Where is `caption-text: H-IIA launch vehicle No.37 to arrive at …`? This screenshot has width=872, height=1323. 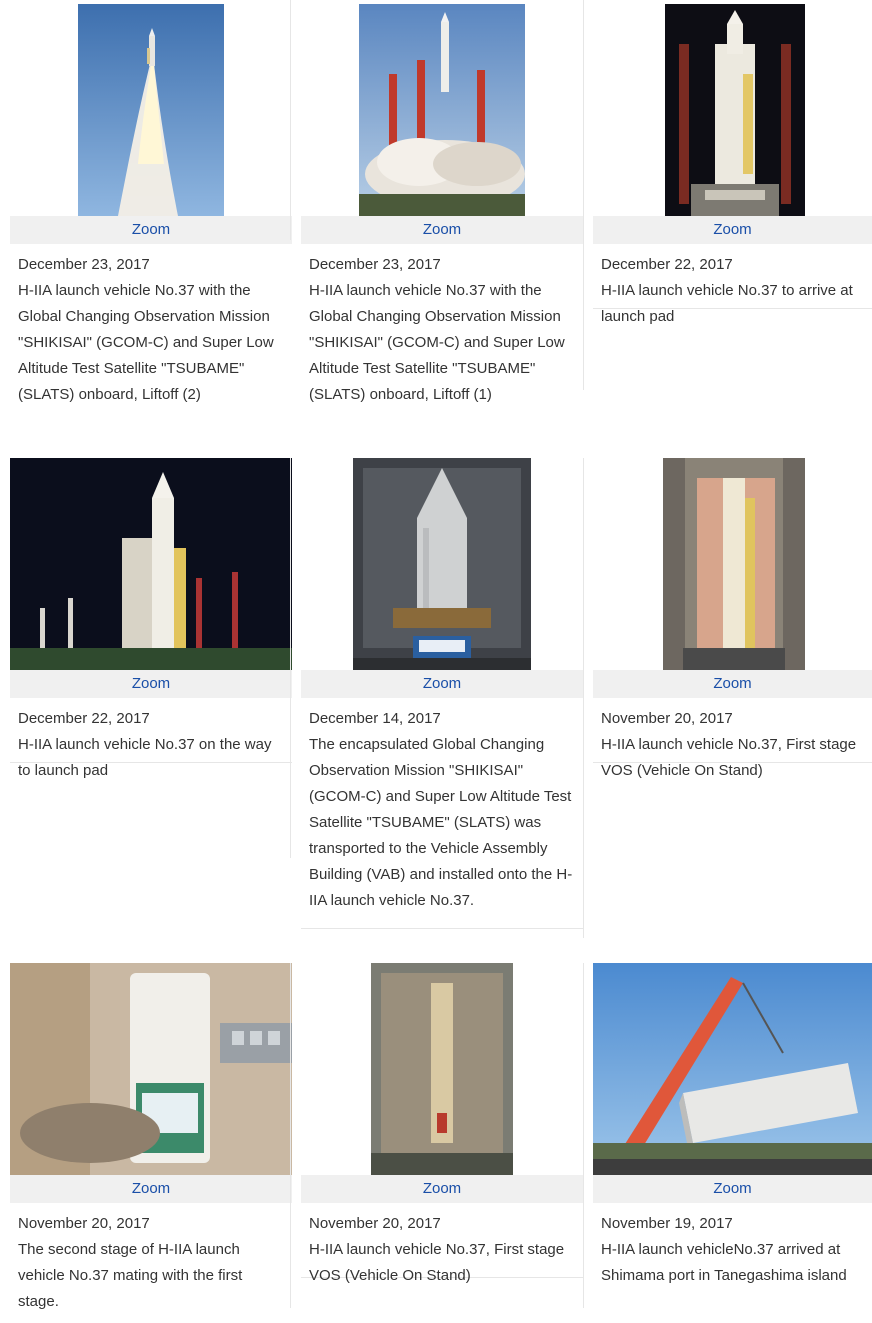
caption-text: H-IIA launch vehicle No.37 to arrive at … is located at coordinates (727, 303).